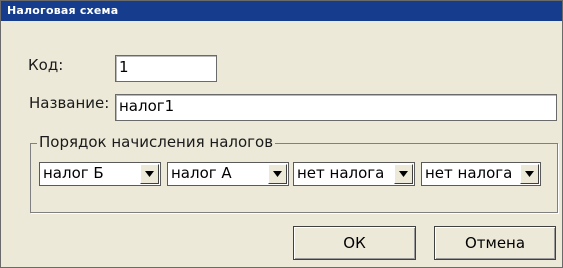  I want to click on tax-order-select-3: нет налога, so click(354, 174).